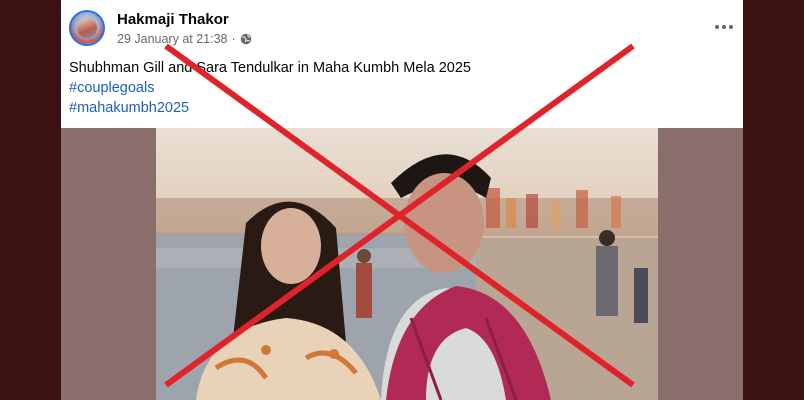  What do you see at coordinates (717, 27) in the screenshot?
I see `more-options-icon` at bounding box center [717, 27].